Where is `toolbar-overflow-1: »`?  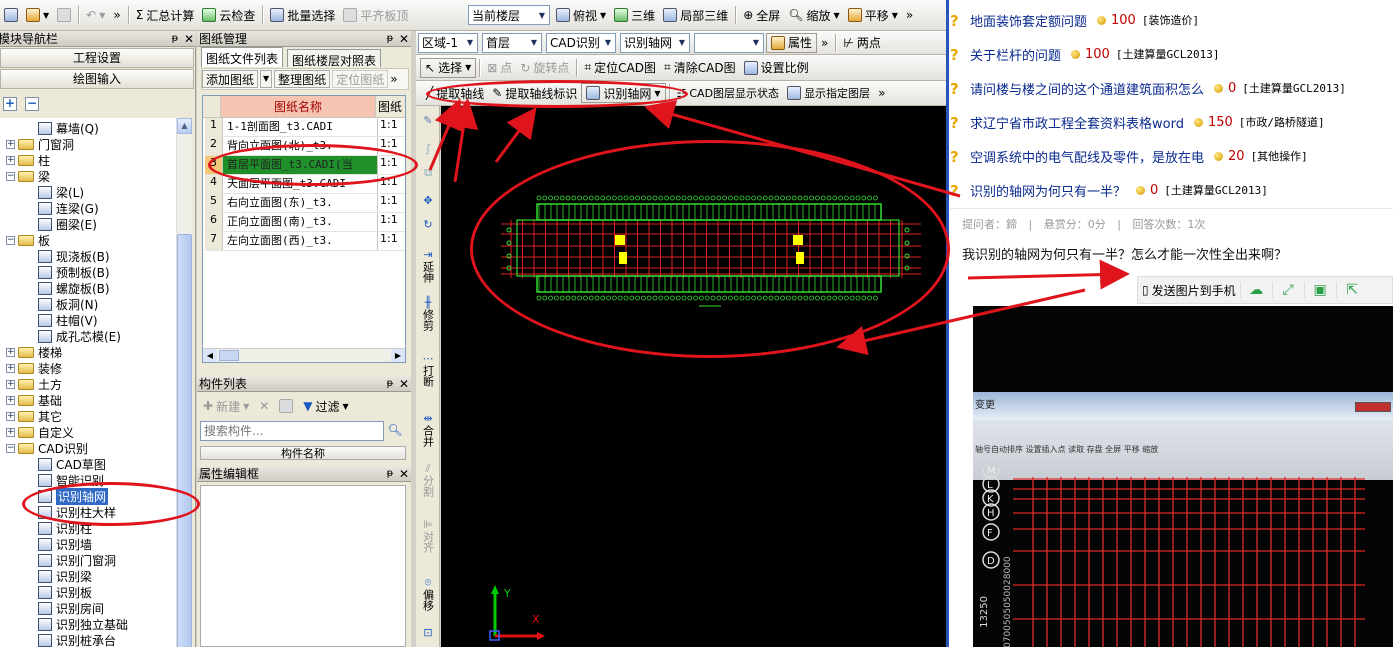 toolbar-overflow-1: » is located at coordinates (116, 15).